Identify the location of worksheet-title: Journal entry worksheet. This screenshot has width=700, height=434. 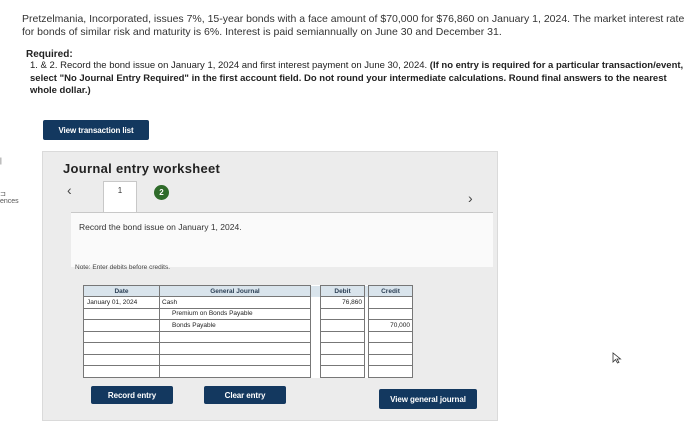
(142, 168).